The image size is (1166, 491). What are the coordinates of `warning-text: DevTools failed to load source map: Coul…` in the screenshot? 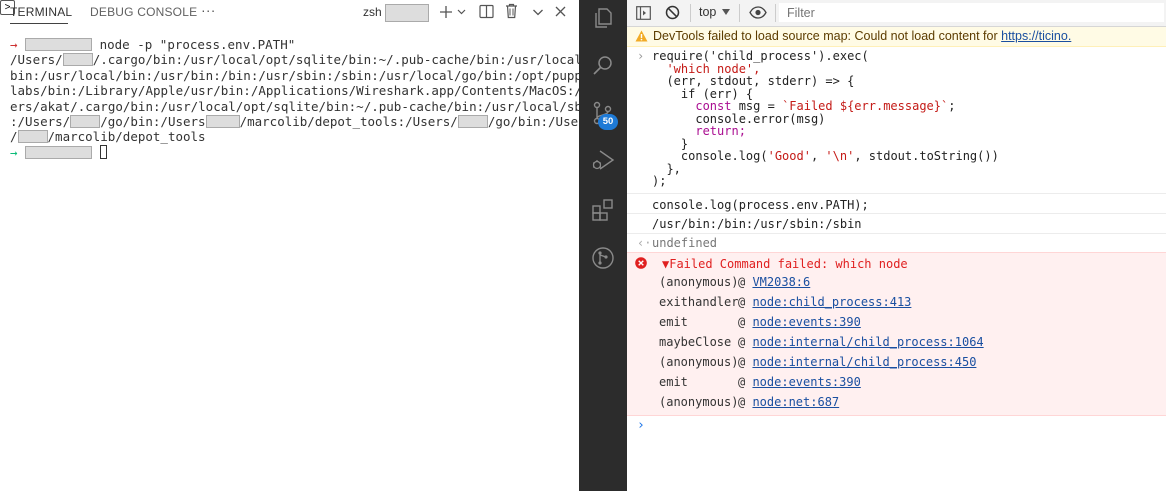 It's located at (862, 36).